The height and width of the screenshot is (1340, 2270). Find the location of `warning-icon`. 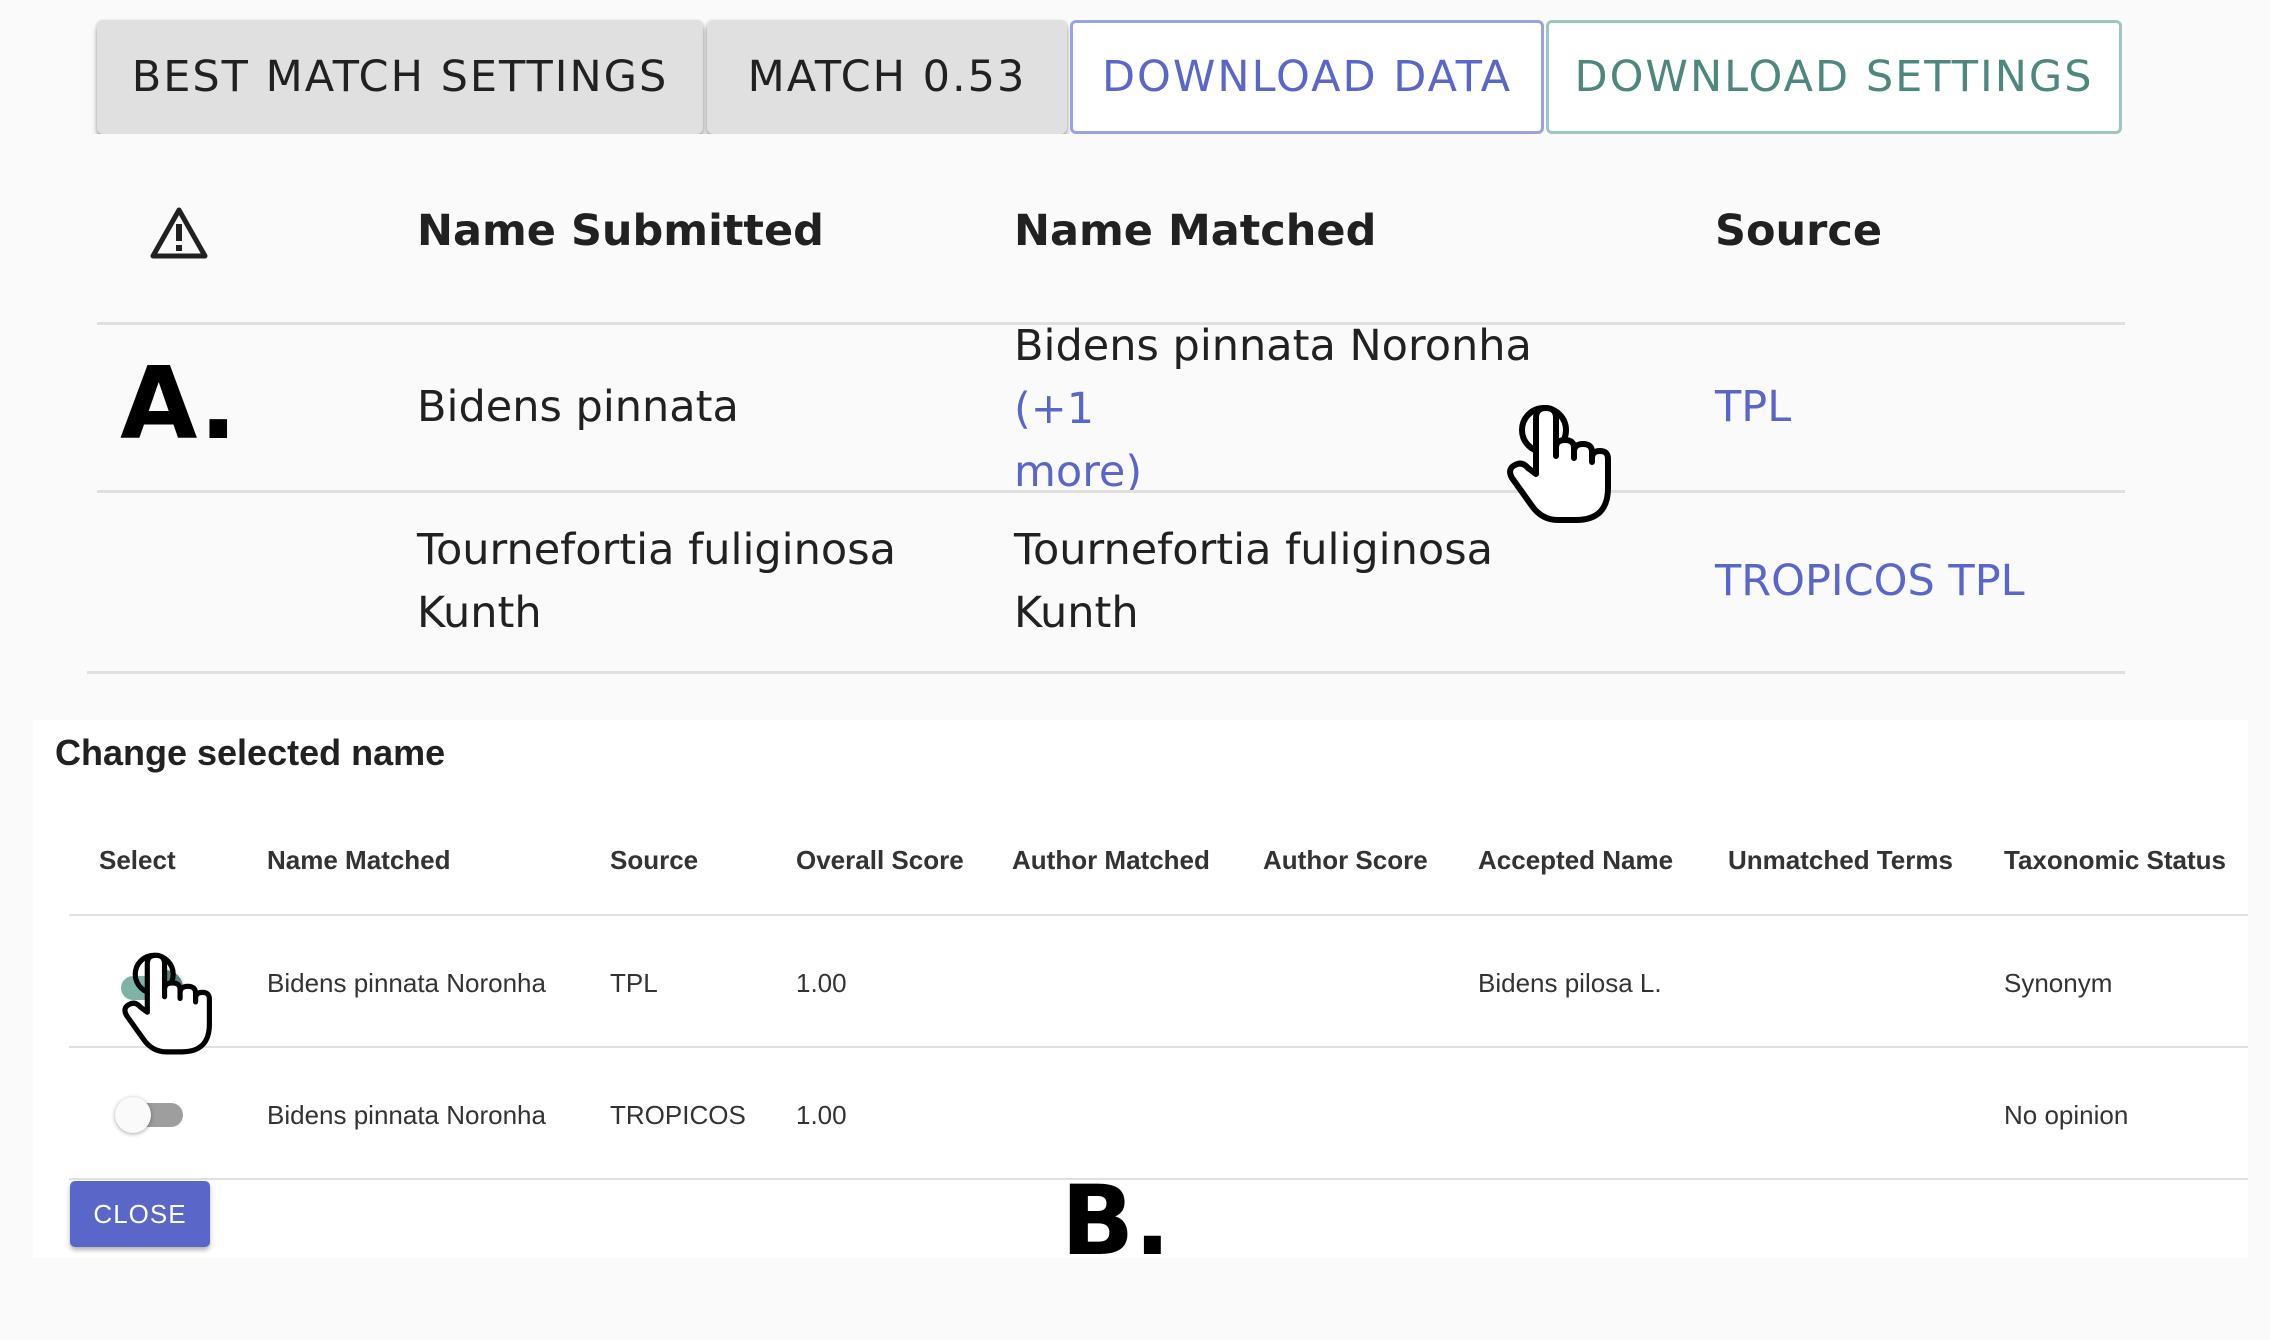

warning-icon is located at coordinates (179, 233).